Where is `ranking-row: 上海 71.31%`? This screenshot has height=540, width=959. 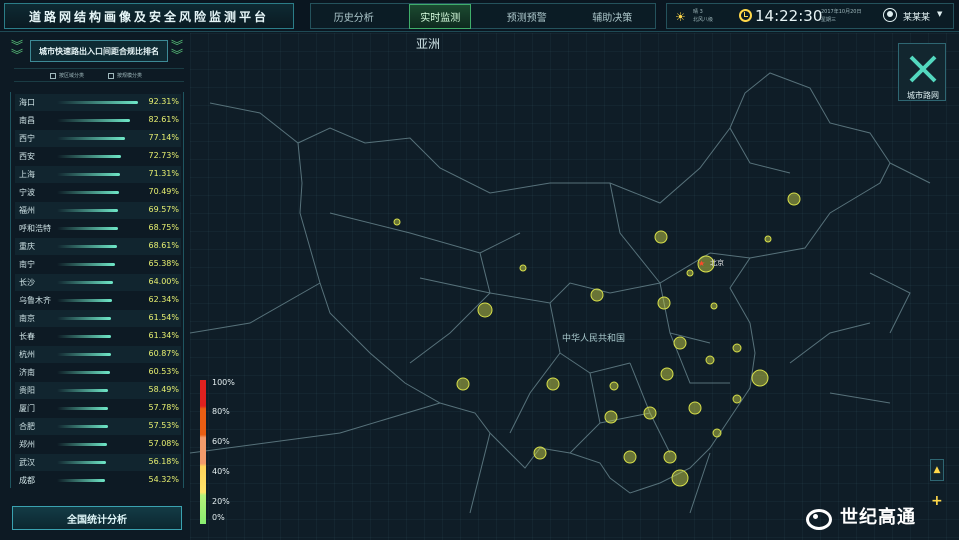
ranking-row: 上海 71.31% is located at coordinates (98, 174).